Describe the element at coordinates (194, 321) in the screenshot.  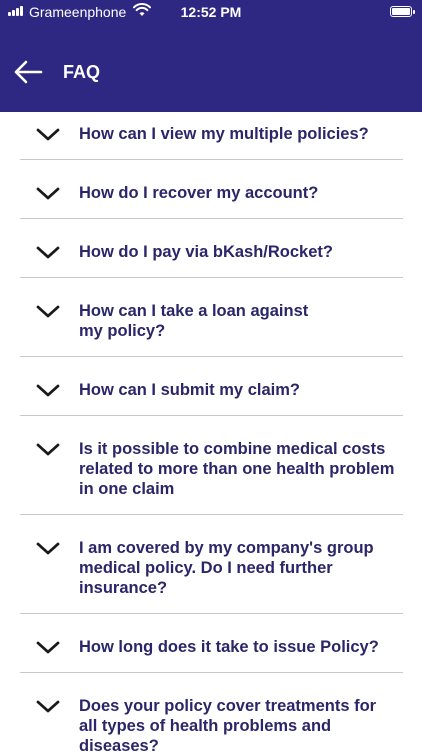
I see `faq-question: How can I take a loan against my policy?` at that location.